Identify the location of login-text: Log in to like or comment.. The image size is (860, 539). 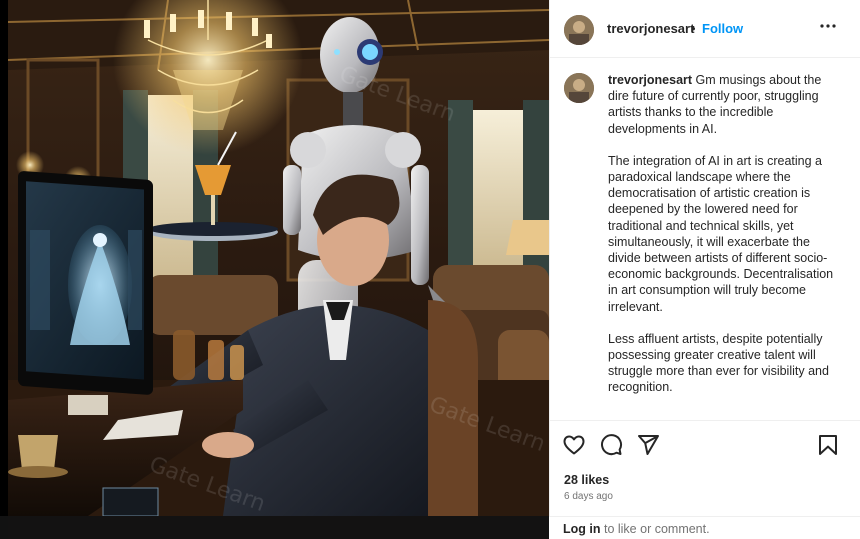
(636, 529).